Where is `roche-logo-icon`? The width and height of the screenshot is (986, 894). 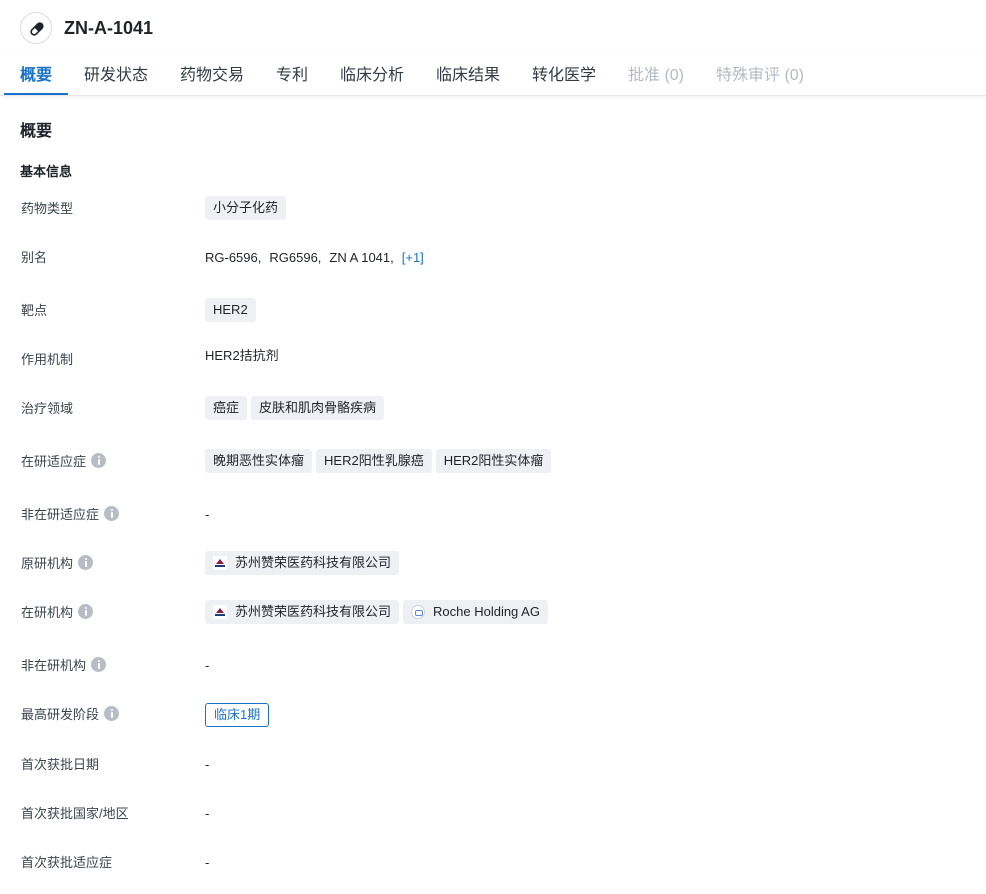 roche-logo-icon is located at coordinates (418, 612).